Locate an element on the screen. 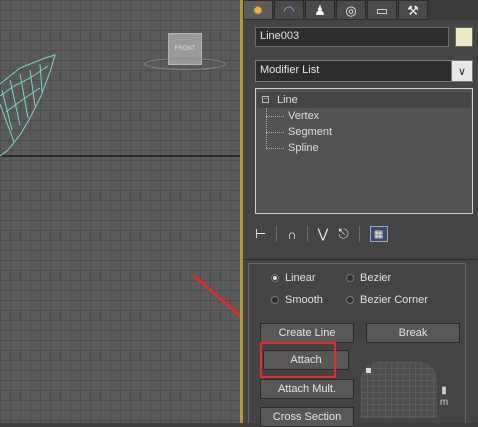  modifier-list-dropdown: Modifier List ∨ is located at coordinates (364, 71).